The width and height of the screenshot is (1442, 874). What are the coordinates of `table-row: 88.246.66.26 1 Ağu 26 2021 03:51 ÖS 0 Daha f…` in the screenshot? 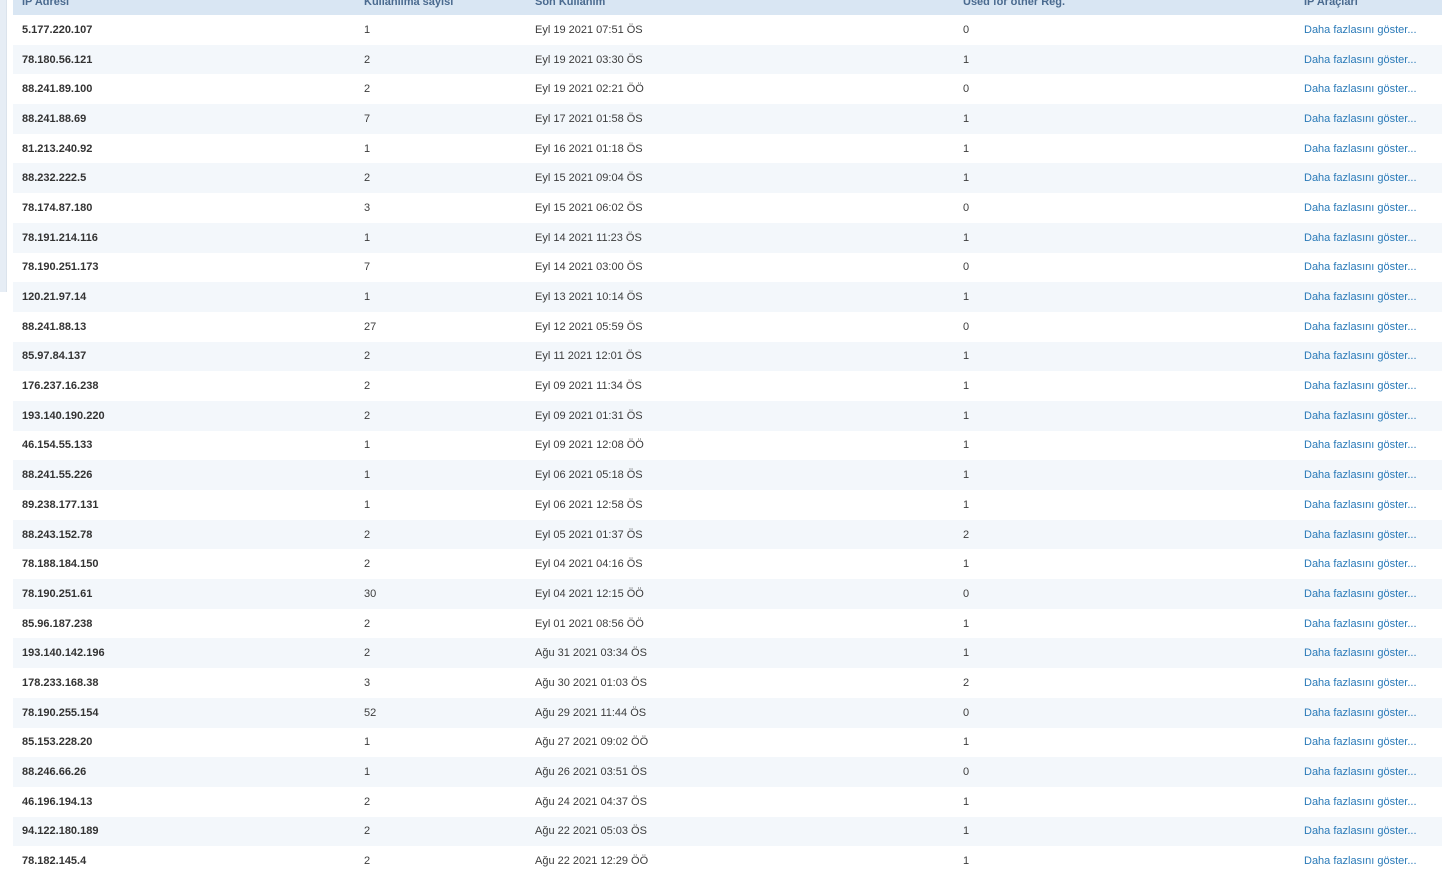 It's located at (727, 772).